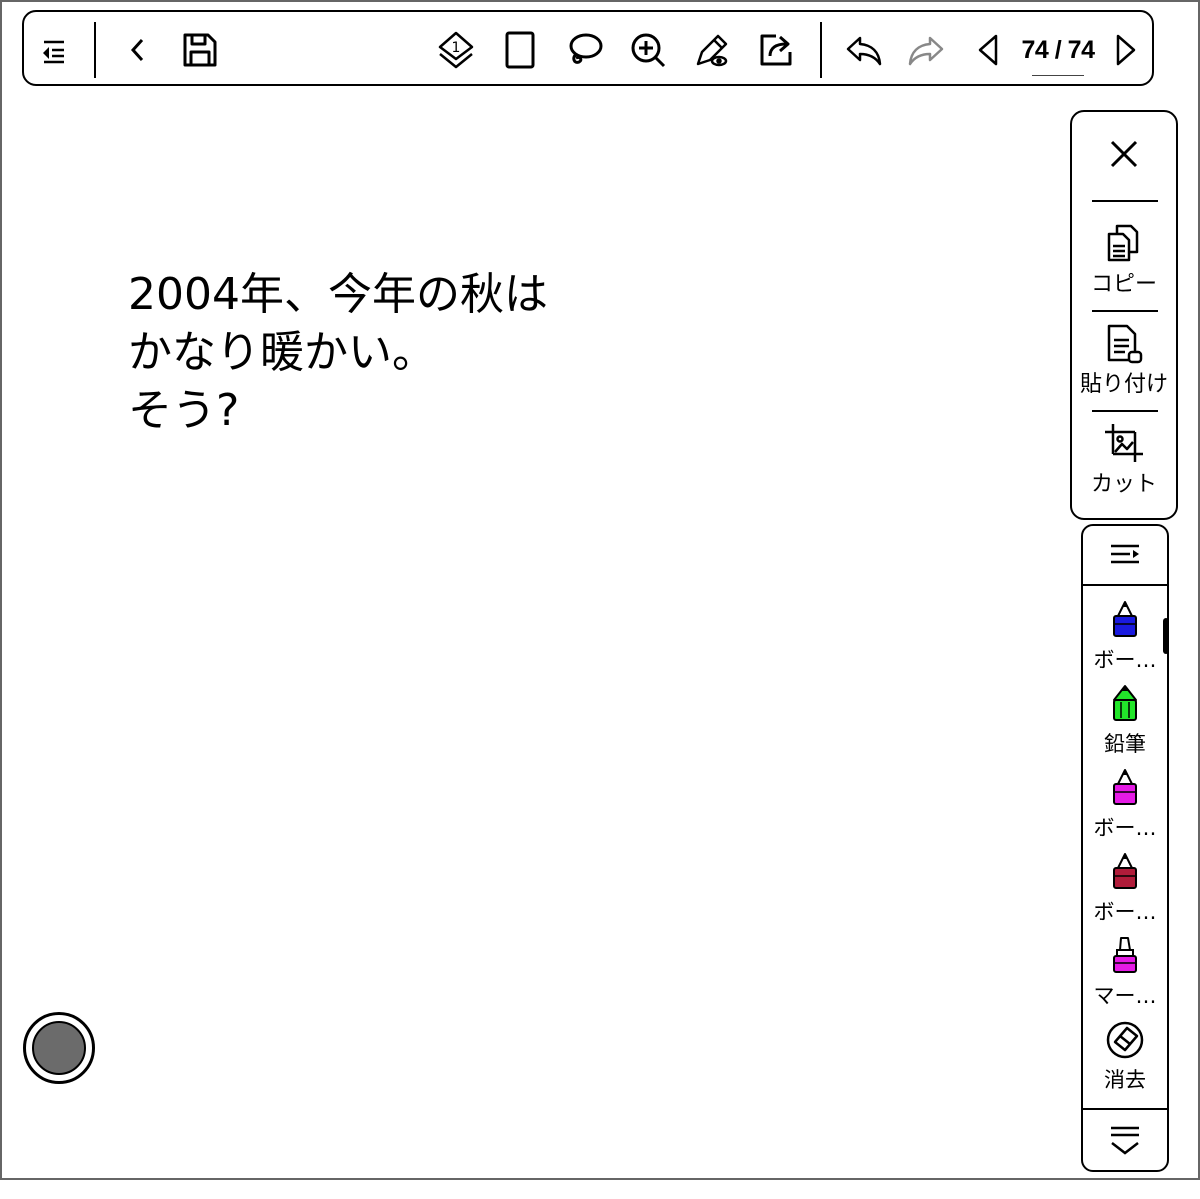 The width and height of the screenshot is (1200, 1199). Describe the element at coordinates (200, 50) in the screenshot. I see `save-icon` at that location.